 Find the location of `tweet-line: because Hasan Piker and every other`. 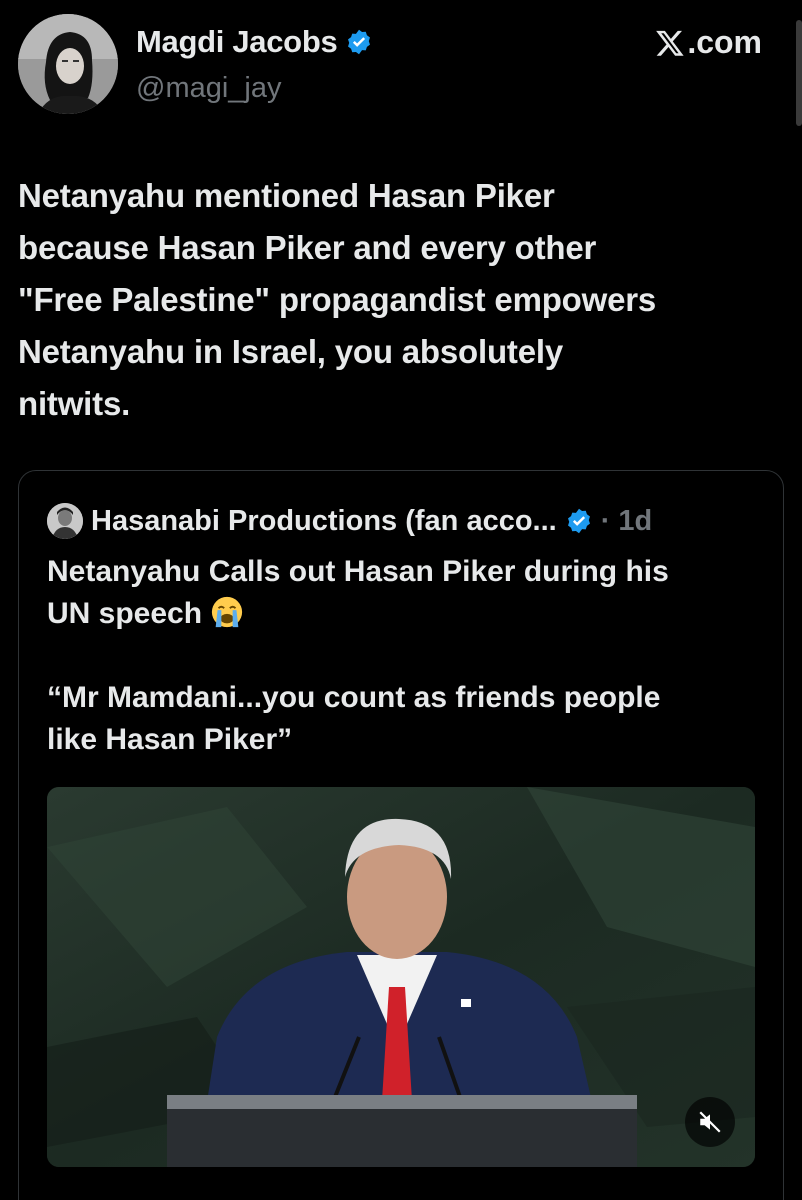

tweet-line: because Hasan Piker and every other is located at coordinates (307, 247).